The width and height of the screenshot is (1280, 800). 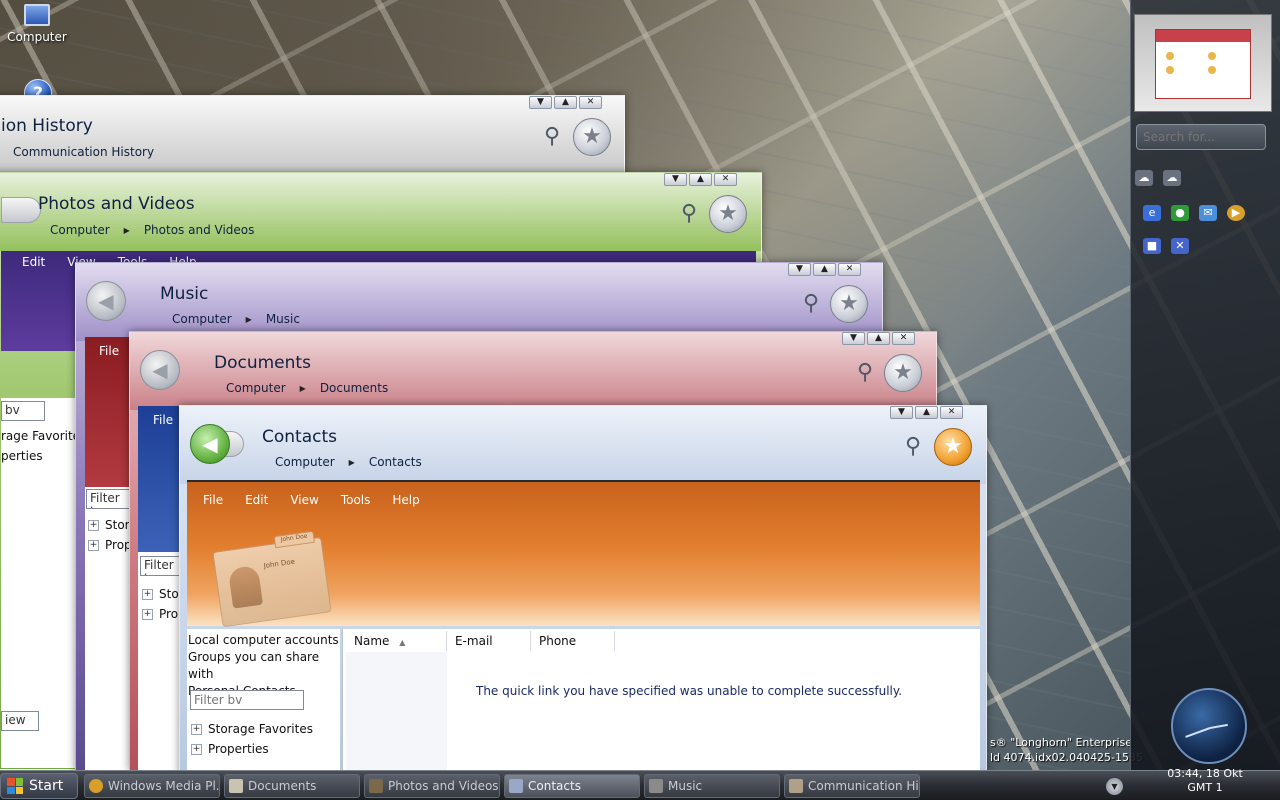 What do you see at coordinates (572, 786) in the screenshot?
I see `taskbar-button-contacts: Contacts` at bounding box center [572, 786].